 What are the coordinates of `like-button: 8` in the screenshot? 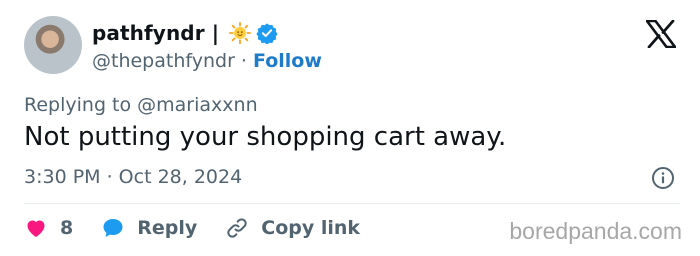 It's located at (48, 228).